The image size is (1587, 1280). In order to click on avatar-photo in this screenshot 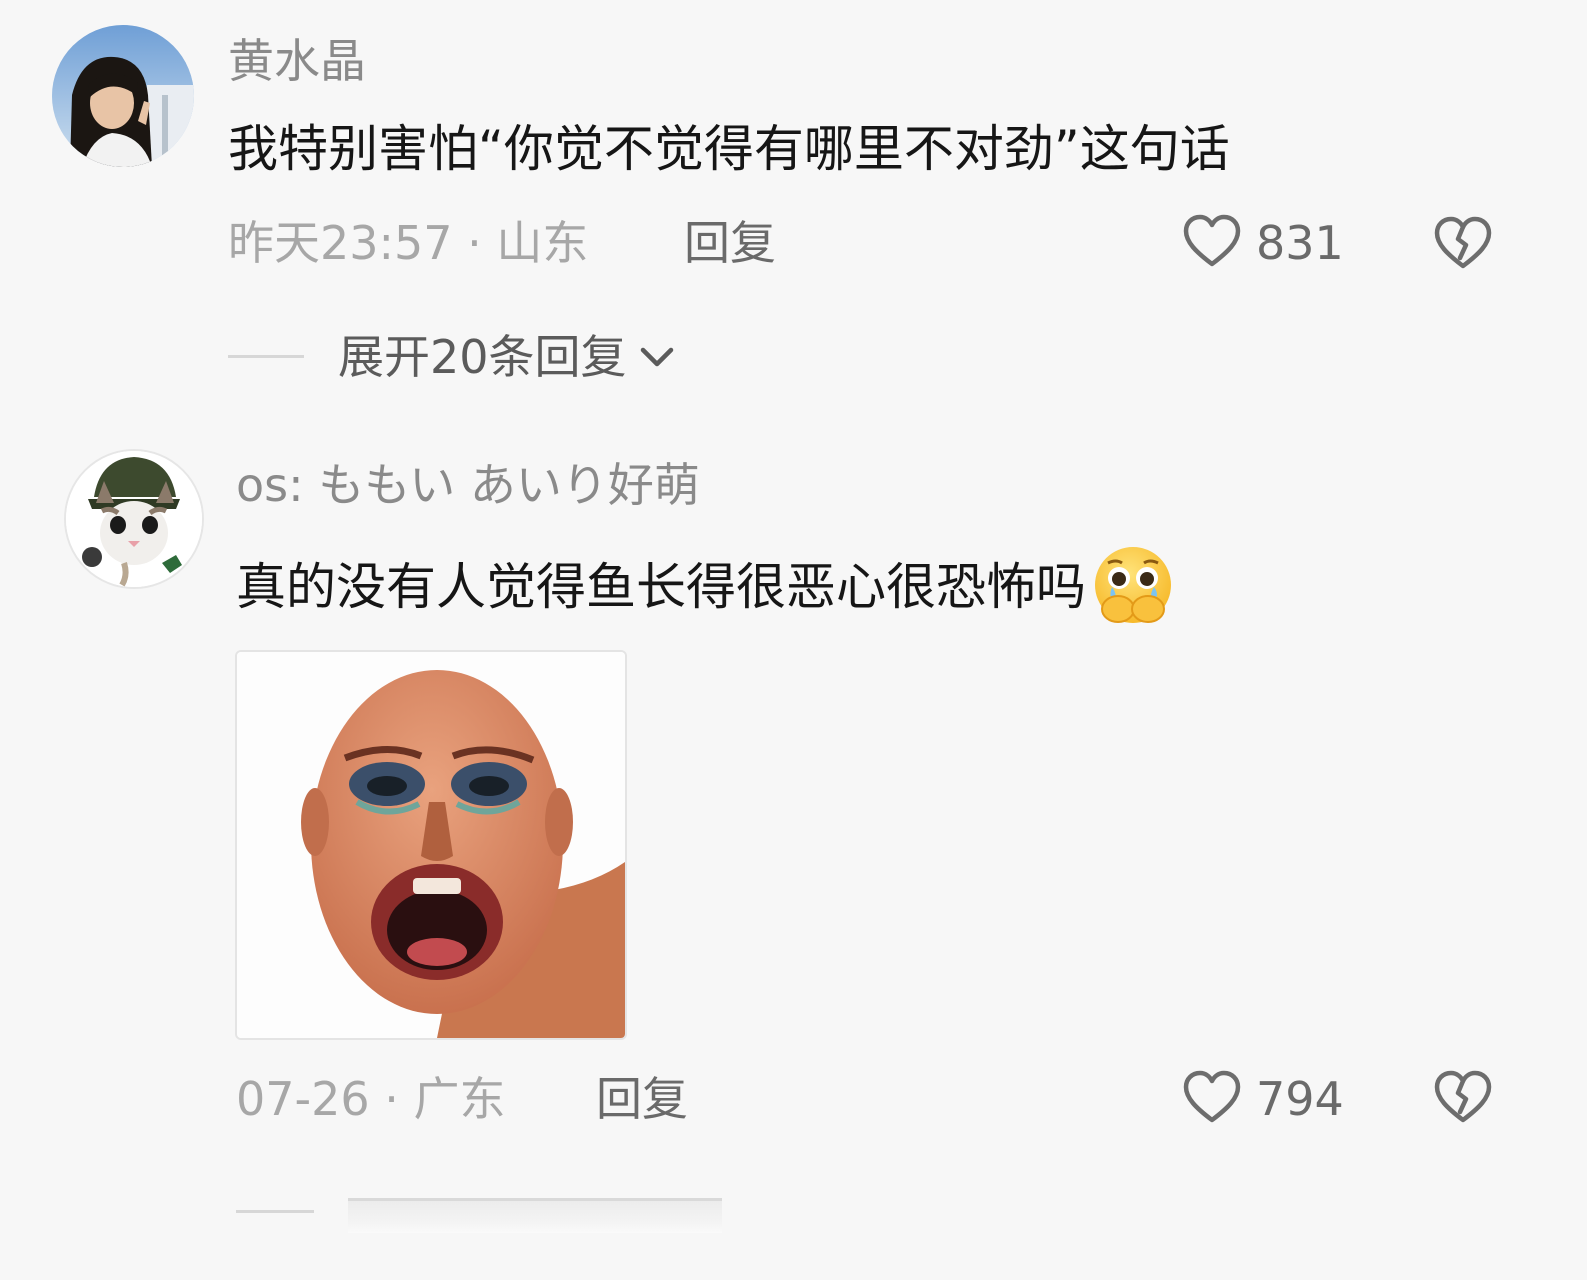, I will do `click(123, 96)`.